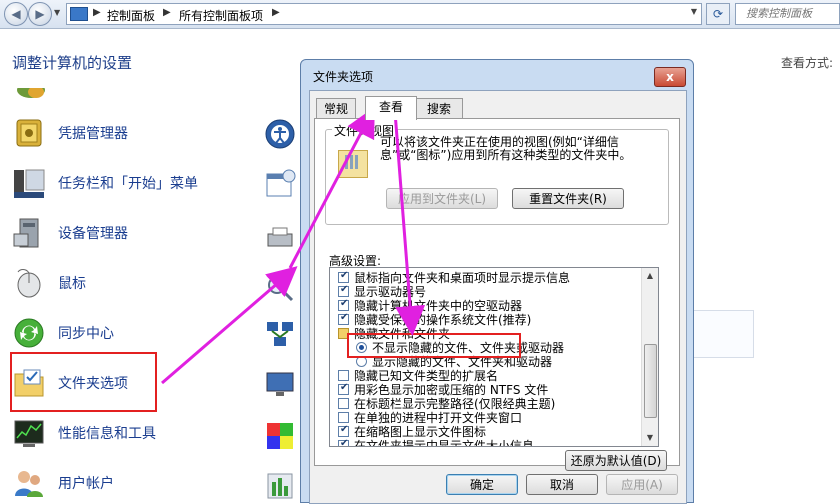  Describe the element at coordinates (221, 15) in the screenshot. I see `breadcrumb-all-items: 所有控制面板项` at that location.